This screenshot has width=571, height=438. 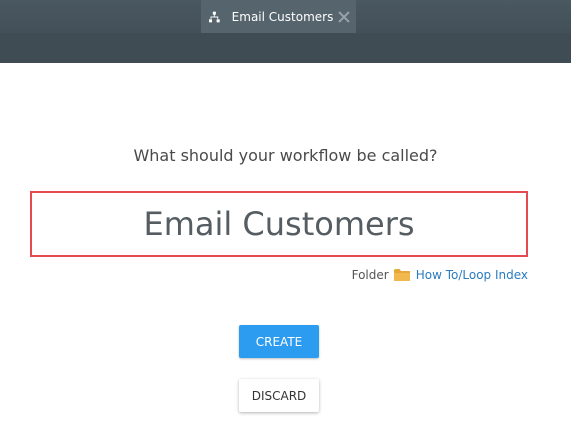 What do you see at coordinates (282, 16) in the screenshot?
I see `tab-label: Email Customers` at bounding box center [282, 16].